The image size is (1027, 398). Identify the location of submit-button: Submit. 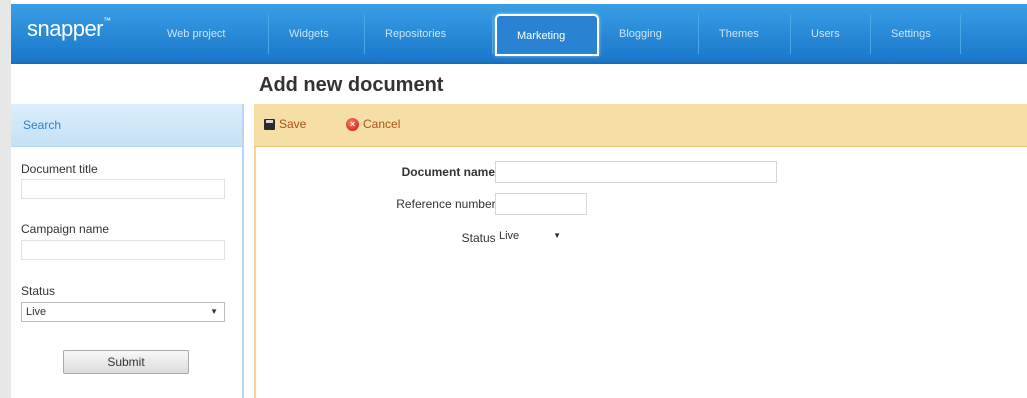
(126, 362).